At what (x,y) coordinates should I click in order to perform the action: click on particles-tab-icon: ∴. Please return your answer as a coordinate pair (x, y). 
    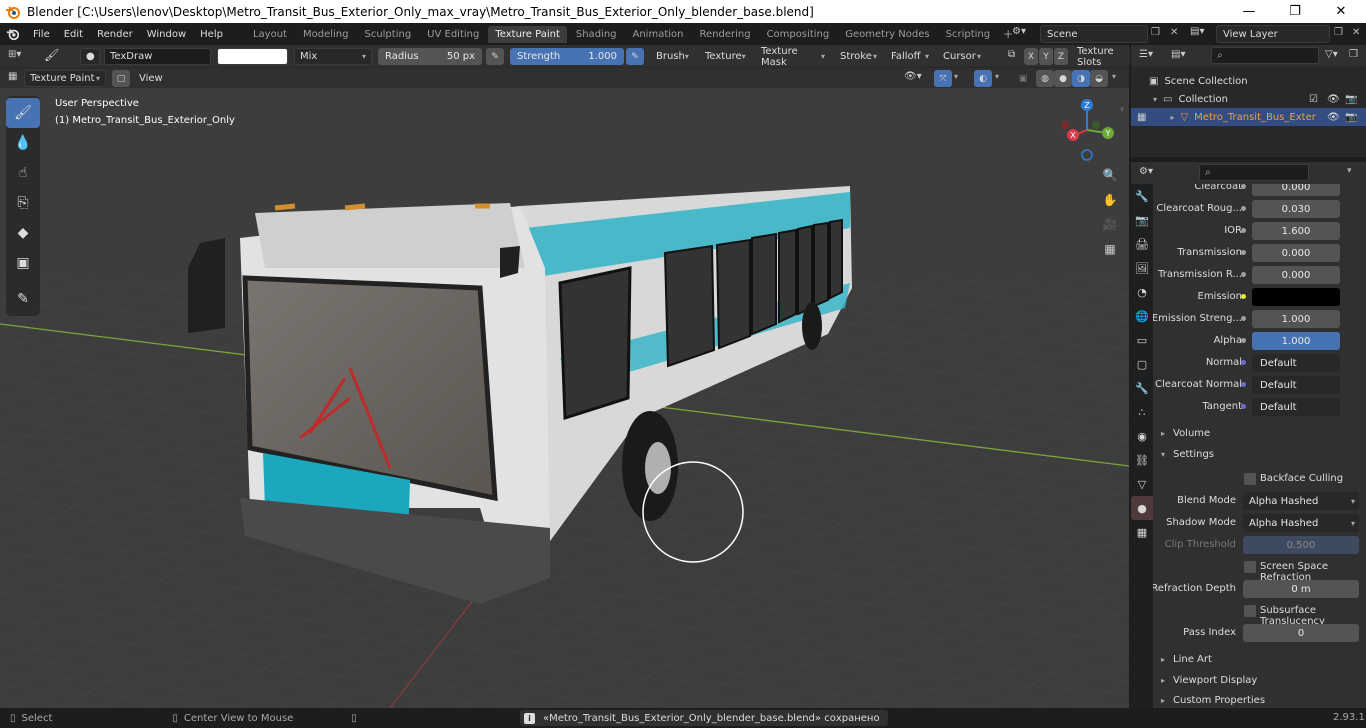
    Looking at the image, I should click on (1142, 412).